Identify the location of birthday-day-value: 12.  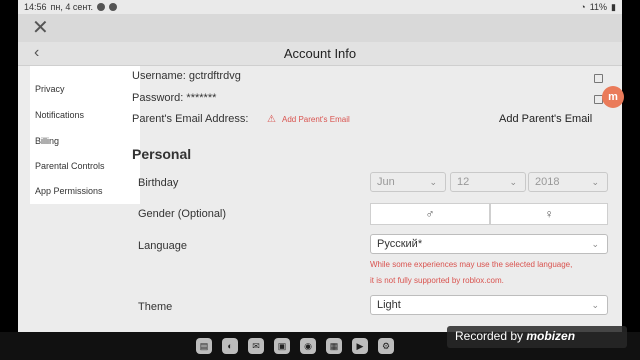
(463, 182).